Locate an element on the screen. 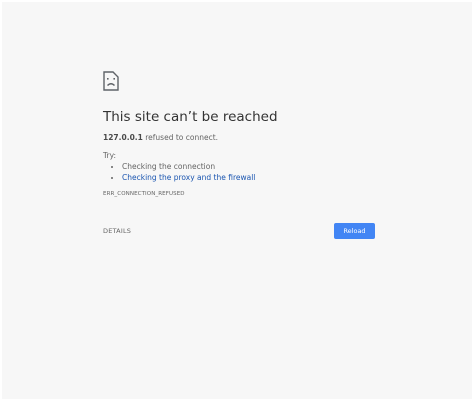 This screenshot has height=401, width=474. summary-text: refused to connect. is located at coordinates (180, 137).